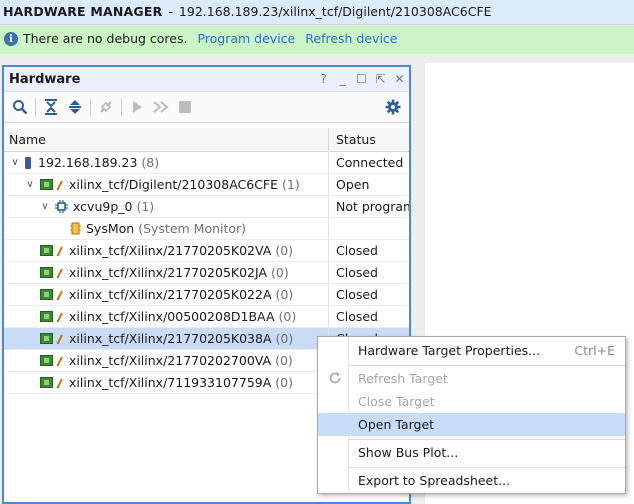  Describe the element at coordinates (323, 79) in the screenshot. I see `help-icon: ?` at that location.